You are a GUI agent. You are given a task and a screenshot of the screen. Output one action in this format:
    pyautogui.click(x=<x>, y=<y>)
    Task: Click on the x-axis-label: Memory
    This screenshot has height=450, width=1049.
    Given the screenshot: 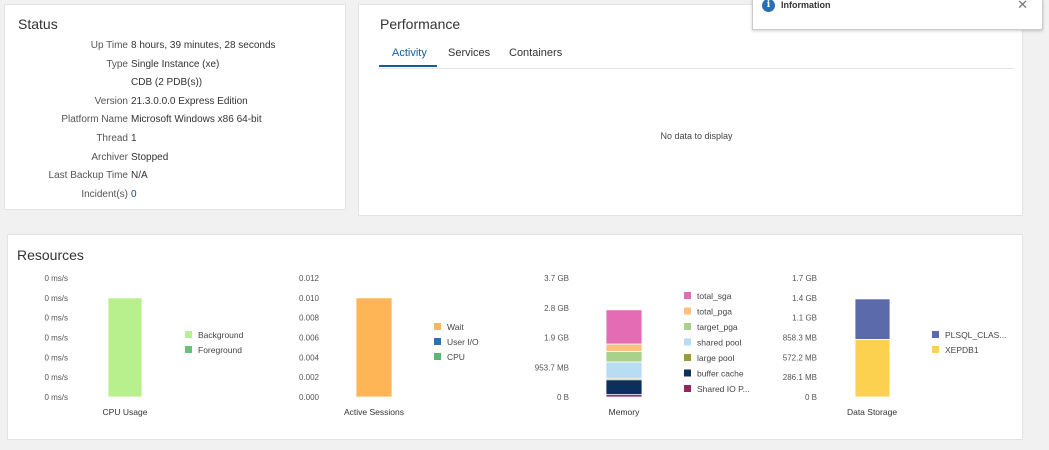 What is the action you would take?
    pyautogui.click(x=624, y=412)
    